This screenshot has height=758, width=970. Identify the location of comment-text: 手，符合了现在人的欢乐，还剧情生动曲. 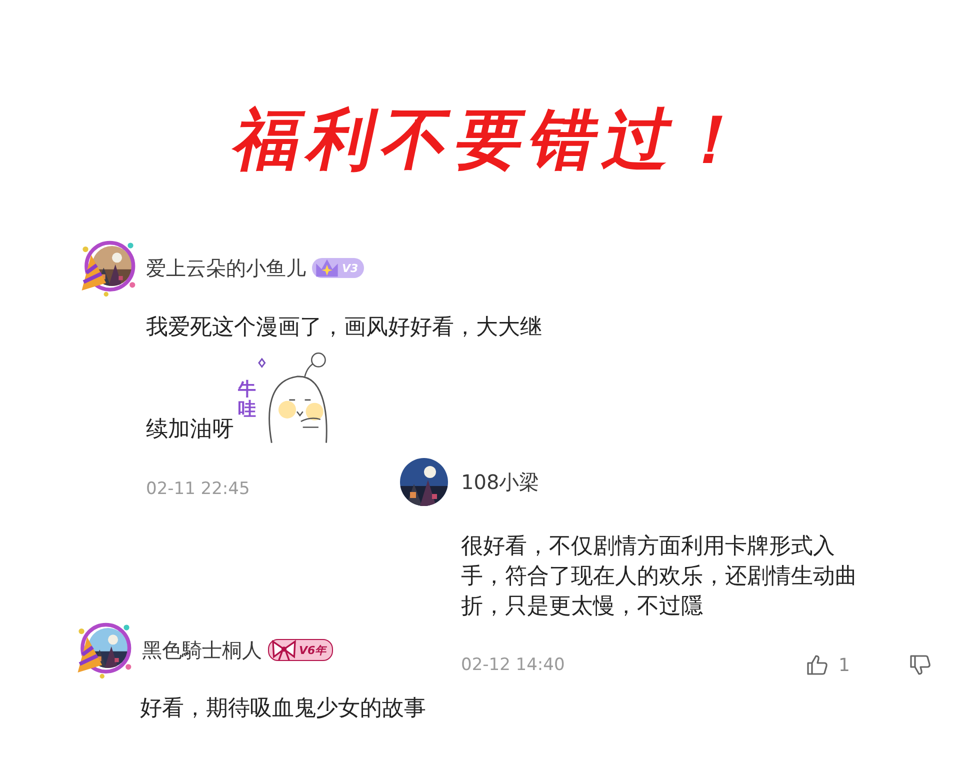
(659, 577).